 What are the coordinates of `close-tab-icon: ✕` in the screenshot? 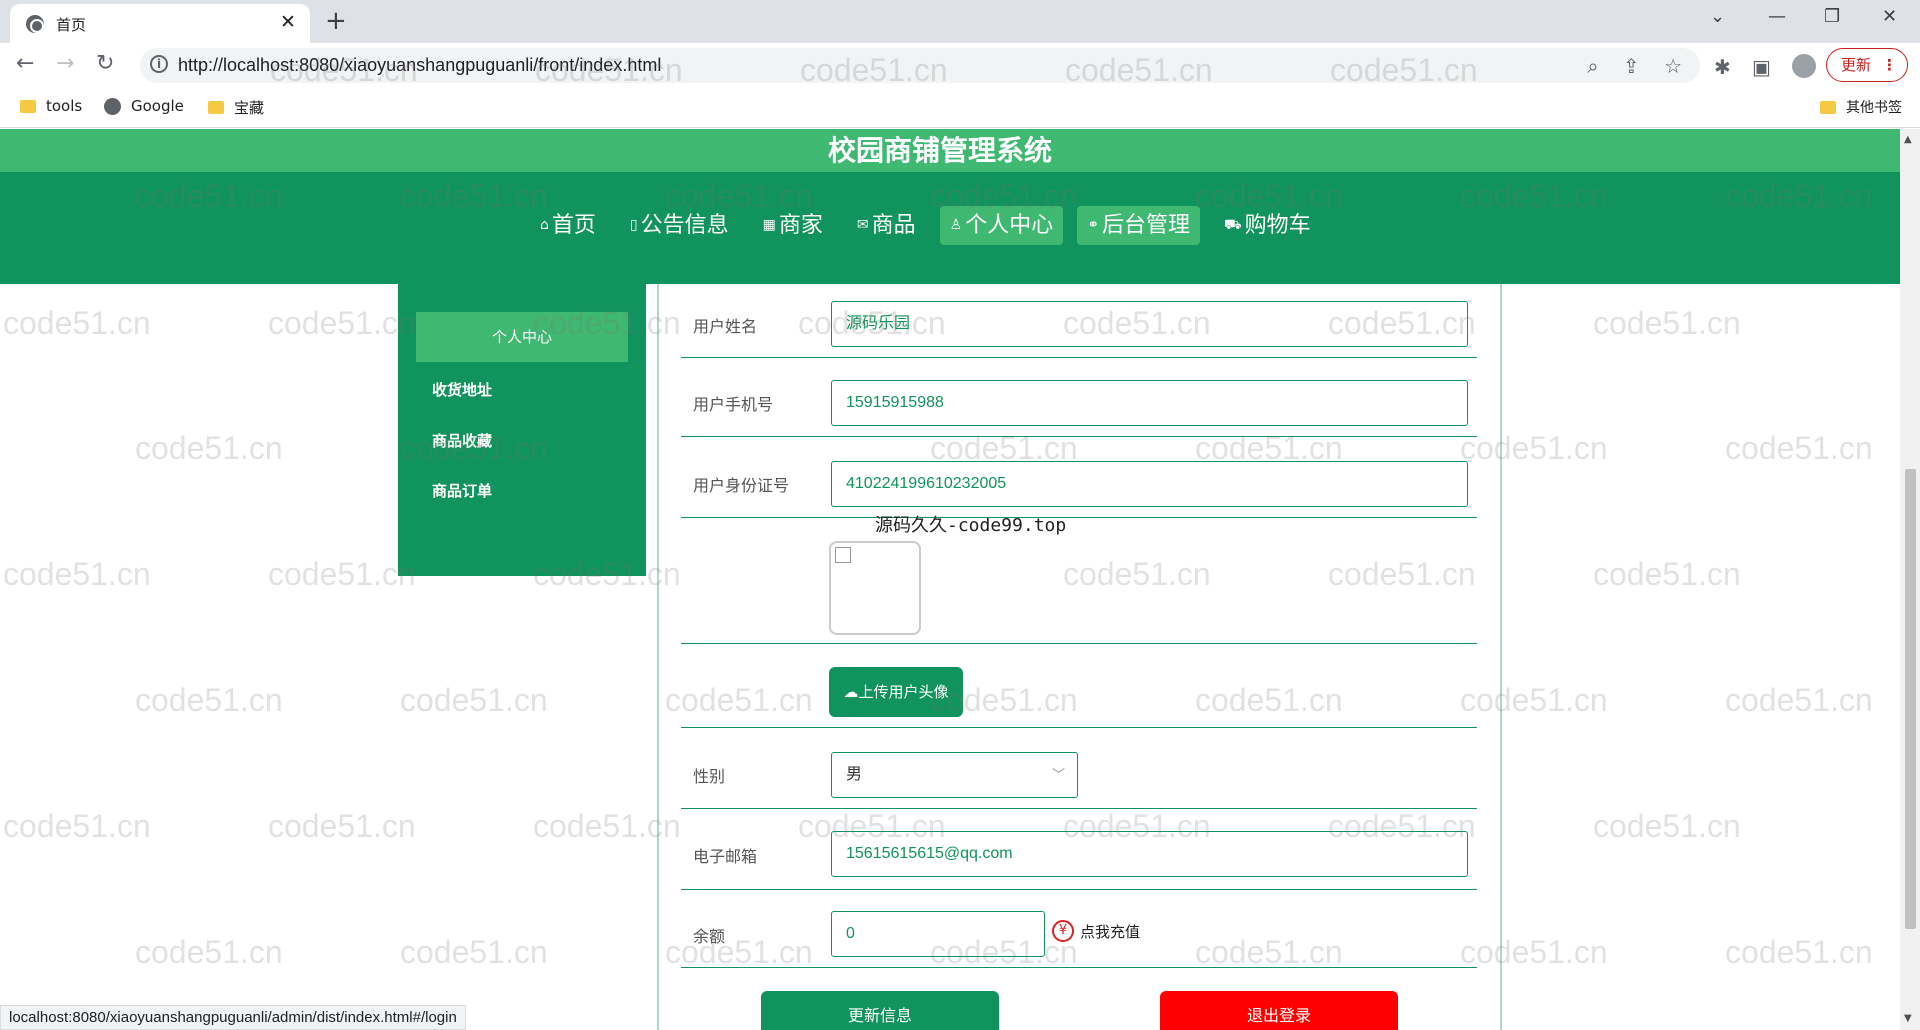 It's located at (288, 22).